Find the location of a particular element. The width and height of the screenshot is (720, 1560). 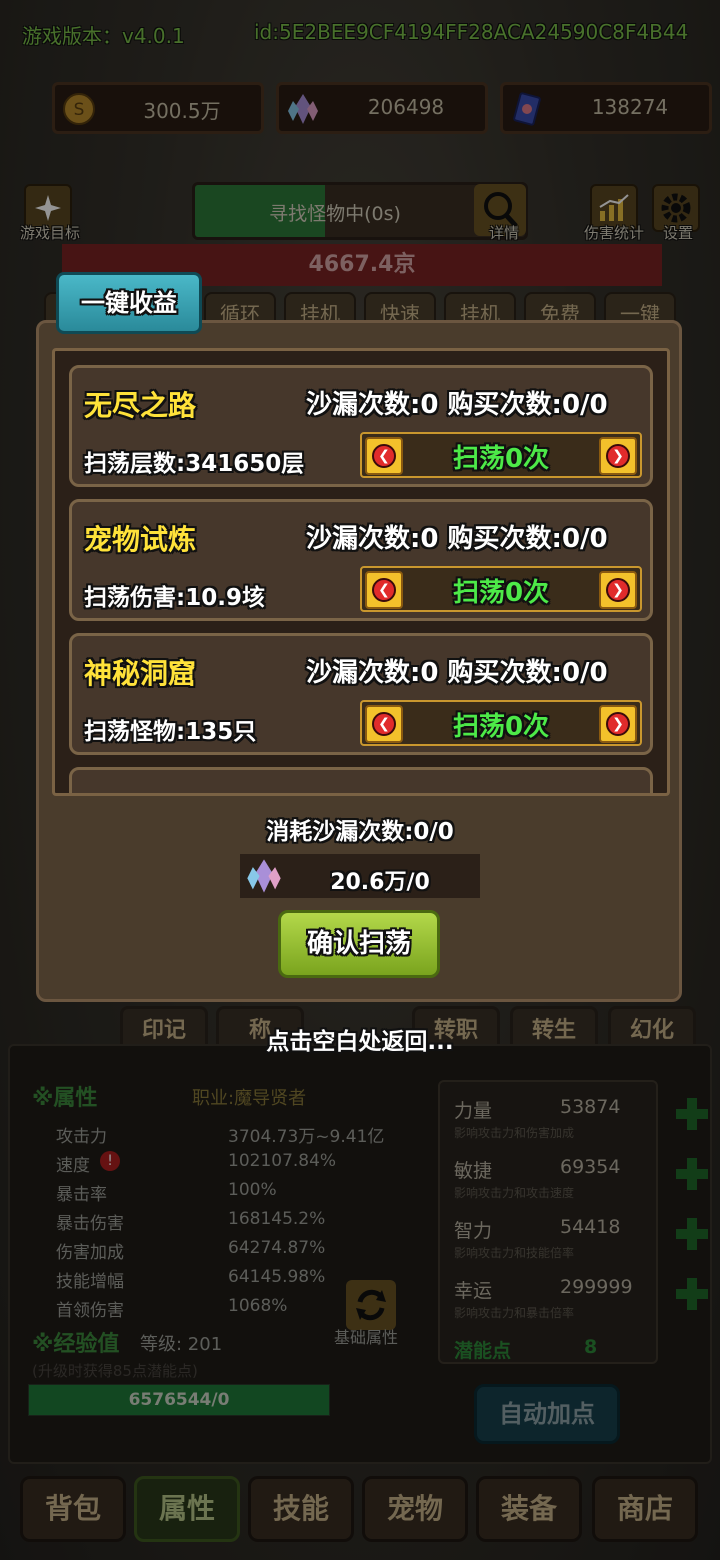

tab-onekey-income-label: 一键收益 is located at coordinates (129, 303).